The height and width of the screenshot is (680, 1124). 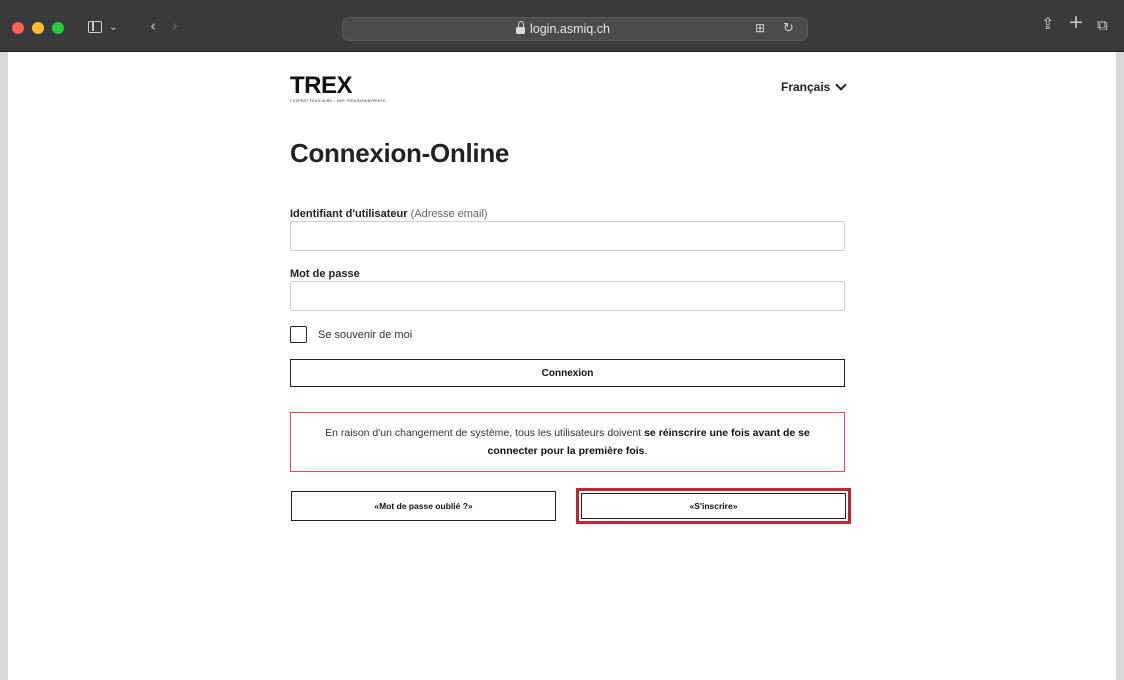 What do you see at coordinates (400, 153) in the screenshot?
I see `page-title: Connexion-Online` at bounding box center [400, 153].